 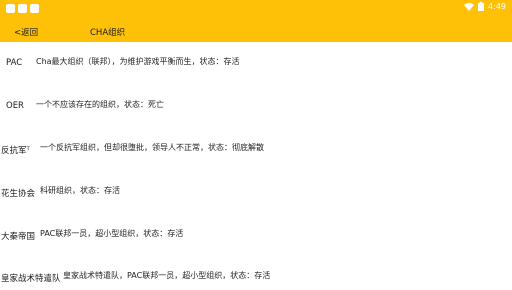 I want to click on org-name: 花生协会, so click(x=18, y=194).